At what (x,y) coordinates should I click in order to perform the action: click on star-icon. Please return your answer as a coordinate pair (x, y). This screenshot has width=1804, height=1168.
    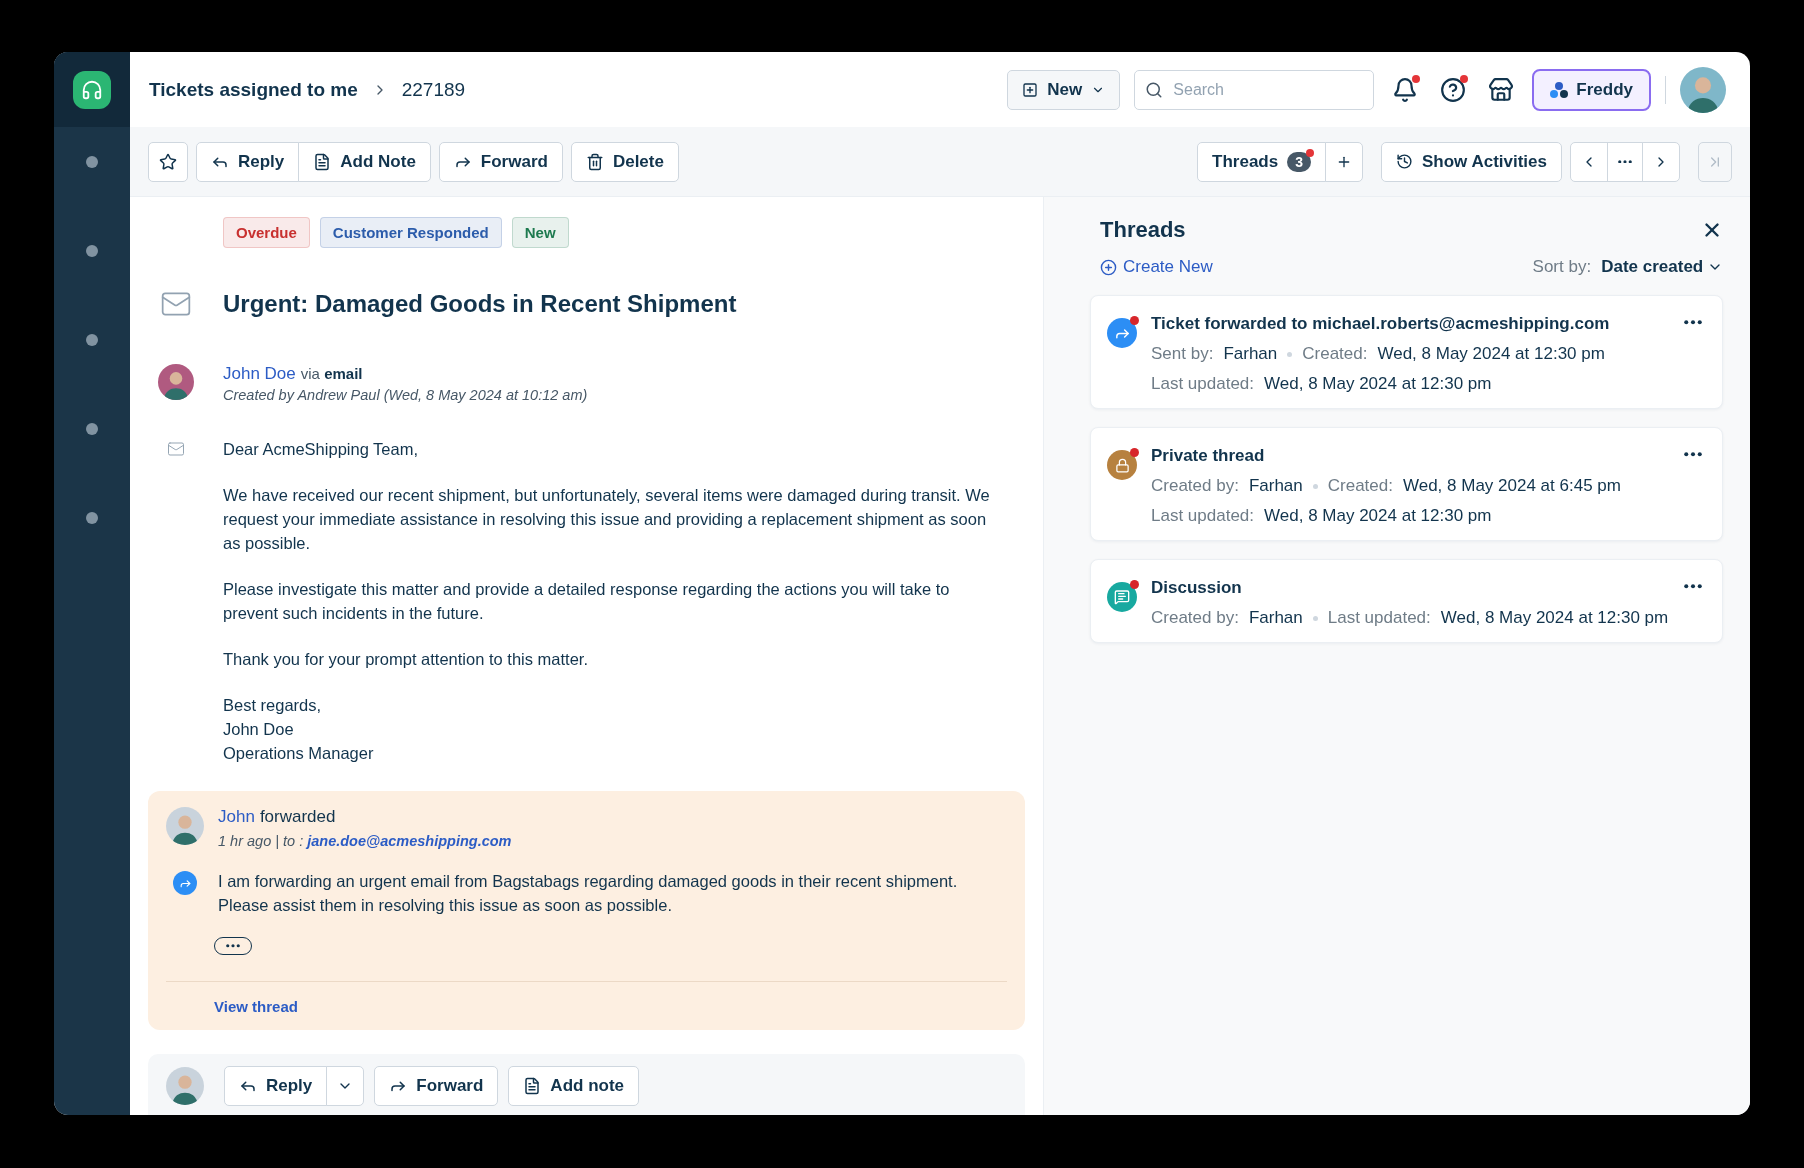
    Looking at the image, I should click on (168, 161).